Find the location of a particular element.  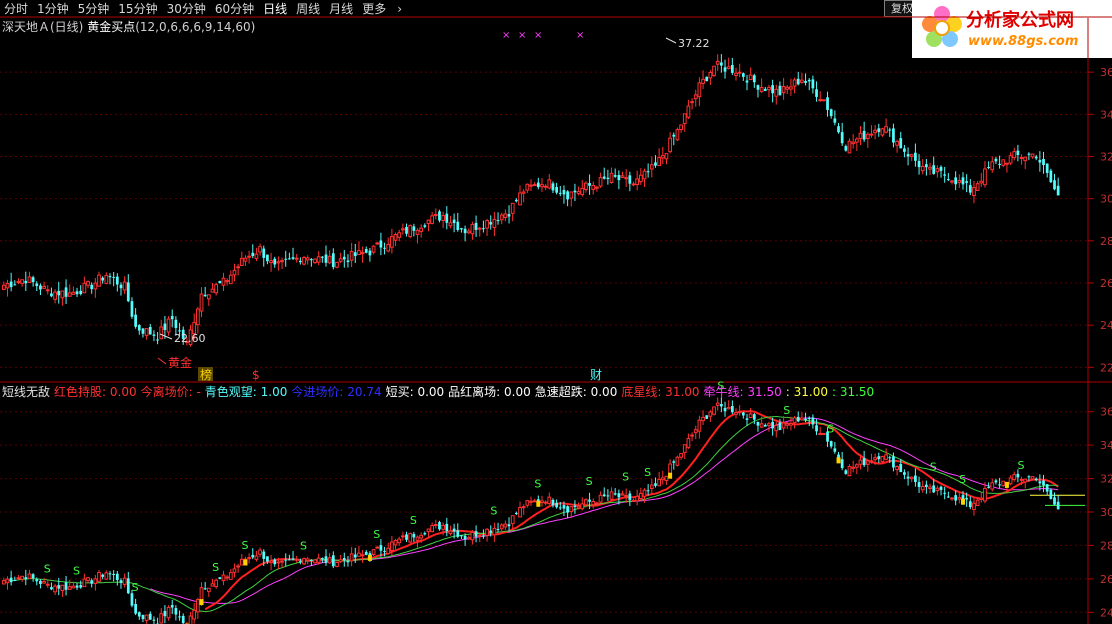

period-tab-5: 60分钟 is located at coordinates (234, 8).